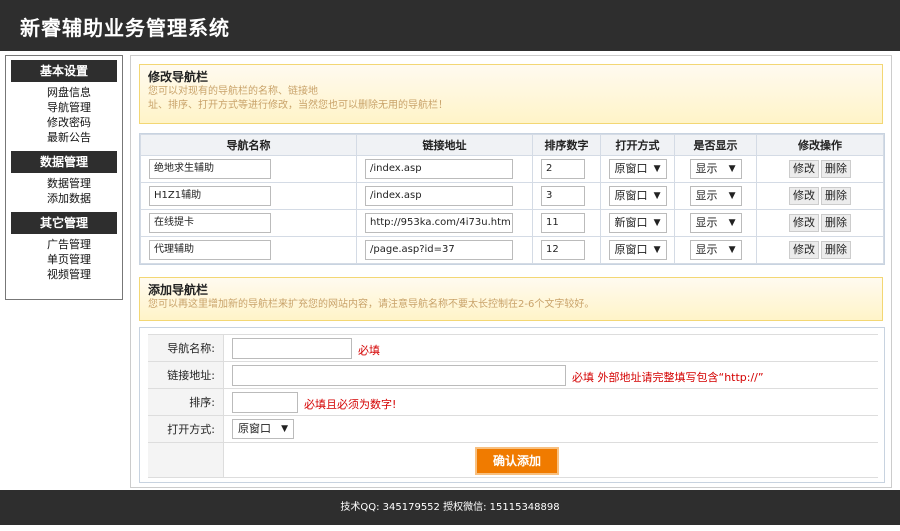 Image resolution: width=900 pixels, height=531 pixels. I want to click on nav-name-input: H1Z1辅助, so click(210, 196).